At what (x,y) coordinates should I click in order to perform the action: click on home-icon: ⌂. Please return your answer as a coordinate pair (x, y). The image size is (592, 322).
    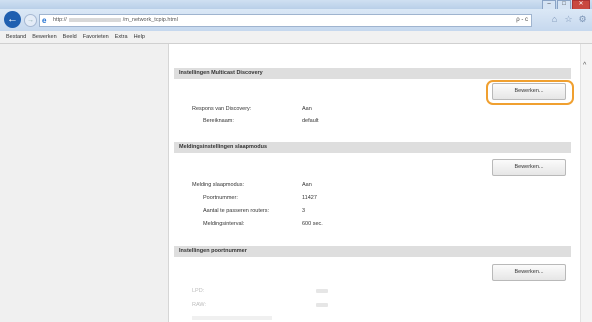
    Looking at the image, I should click on (554, 19).